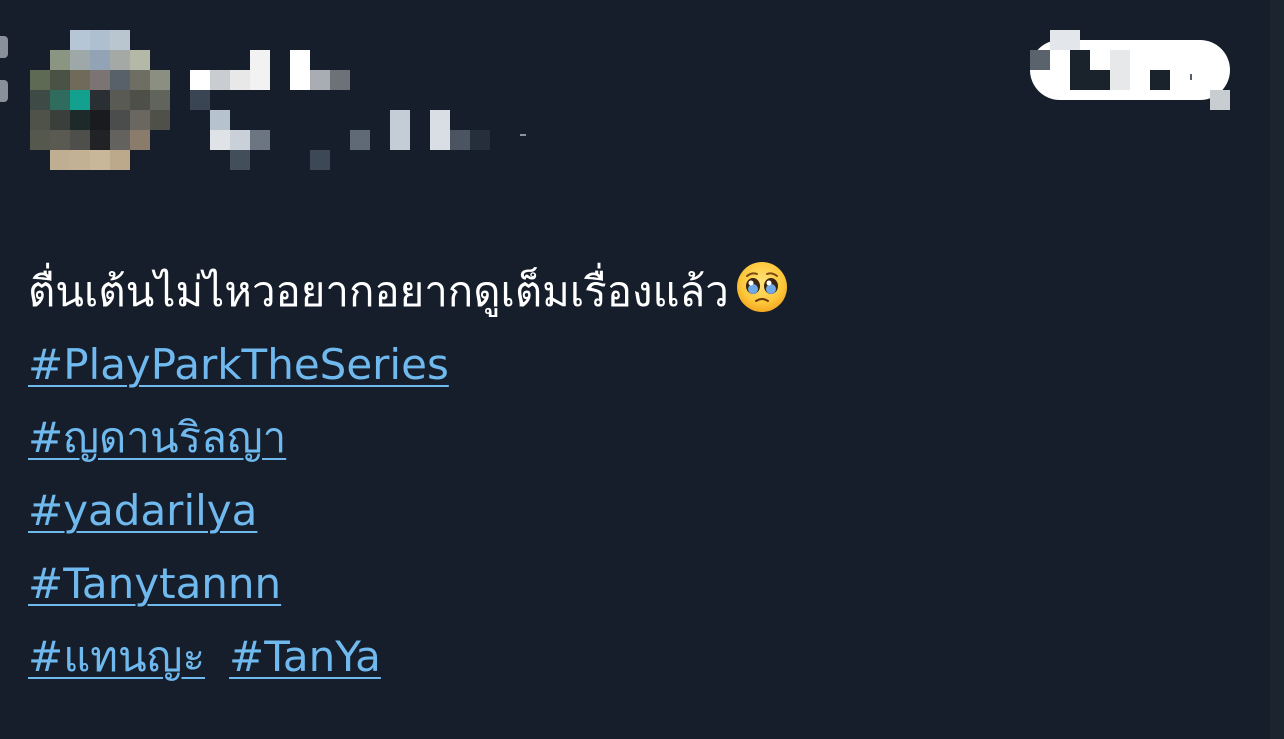 This screenshot has width=1284, height=739. Describe the element at coordinates (238, 364) in the screenshot. I see `hashtag-link: #PlayParkTheSeries` at that location.